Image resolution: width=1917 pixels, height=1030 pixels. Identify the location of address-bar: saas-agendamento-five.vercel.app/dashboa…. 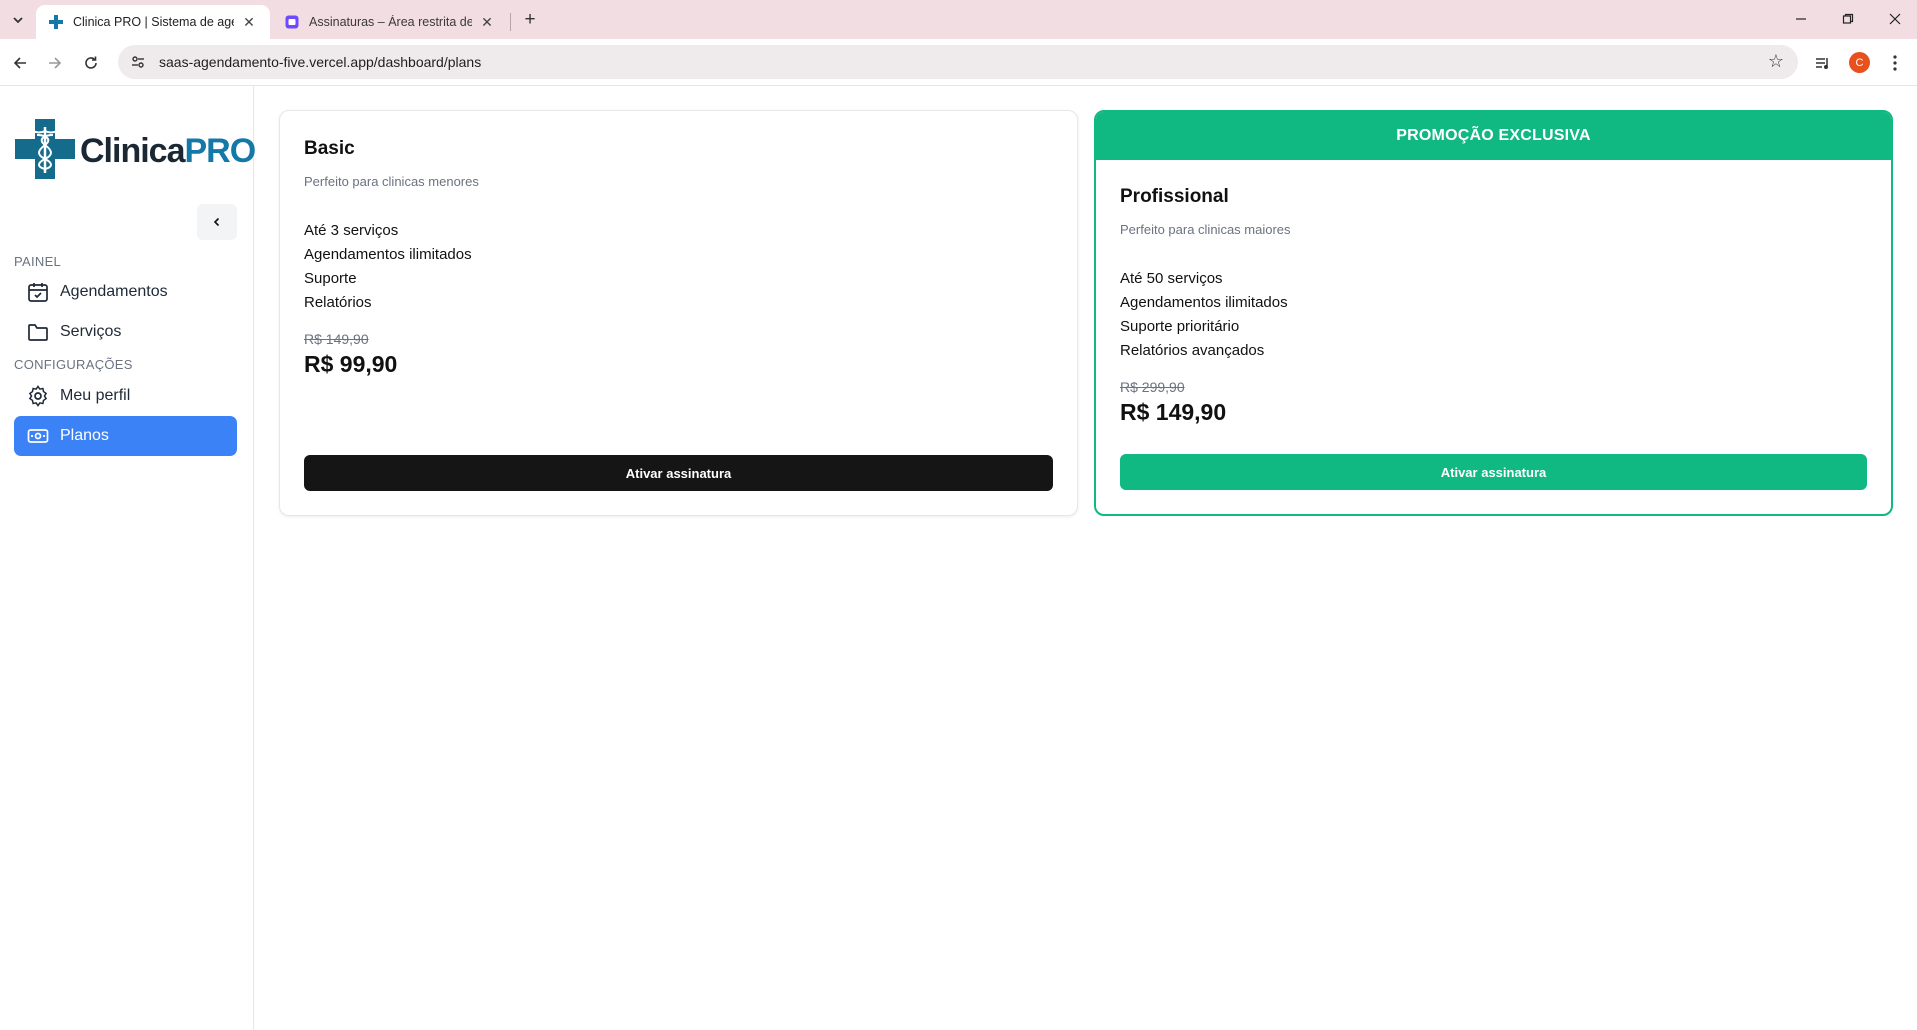
(958, 62).